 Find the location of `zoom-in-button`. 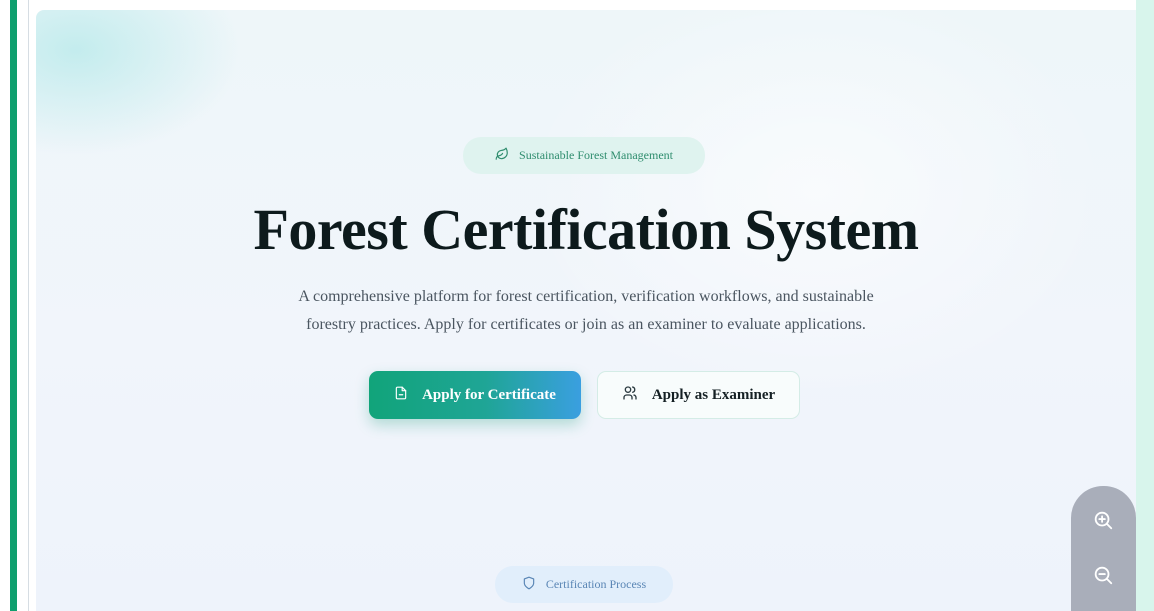

zoom-in-button is located at coordinates (1103, 522).